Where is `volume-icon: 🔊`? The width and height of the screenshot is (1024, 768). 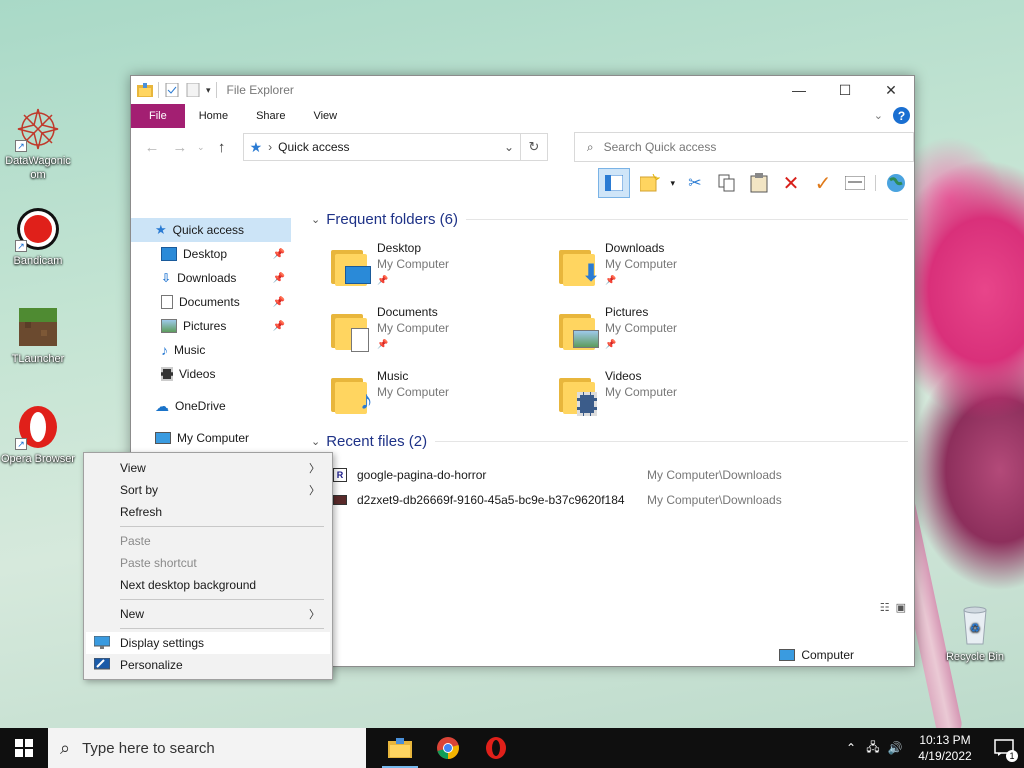 volume-icon: 🔊 is located at coordinates (895, 748).